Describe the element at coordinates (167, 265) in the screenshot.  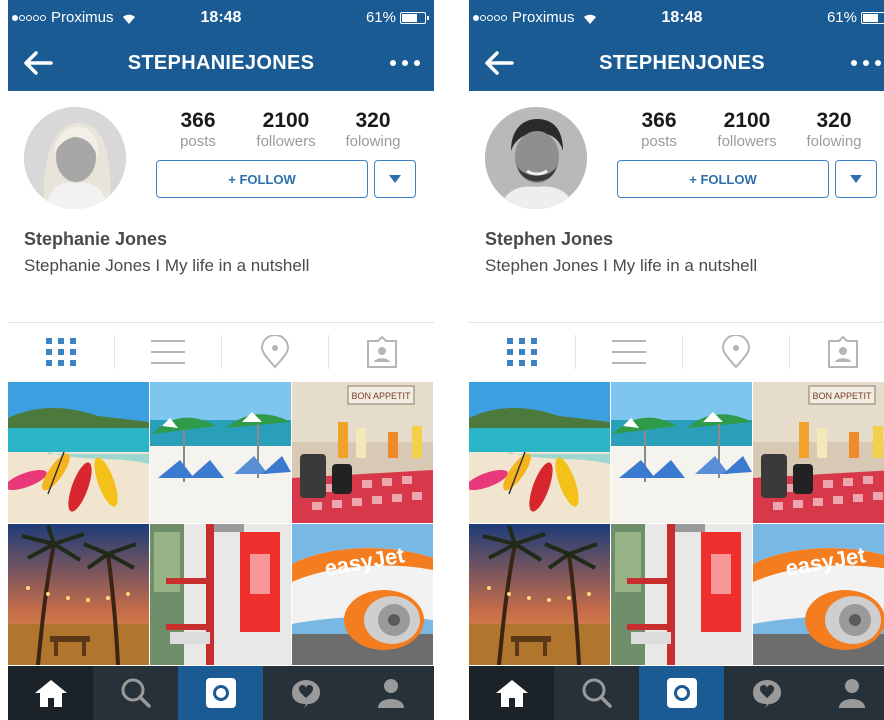
I see `profile-bio: Stephanie Jones I My life in a nutshell` at that location.